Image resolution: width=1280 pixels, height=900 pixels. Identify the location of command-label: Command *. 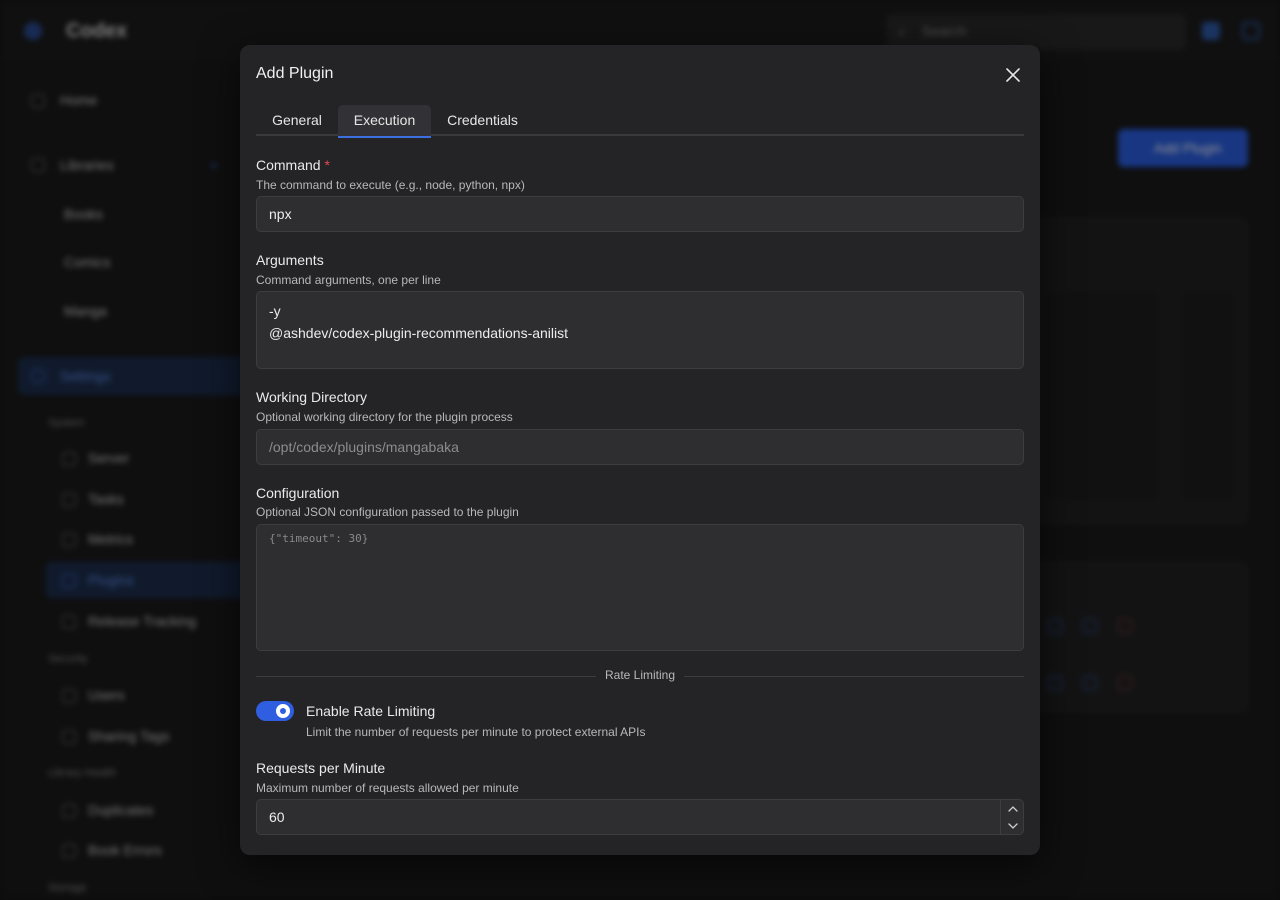
(293, 165).